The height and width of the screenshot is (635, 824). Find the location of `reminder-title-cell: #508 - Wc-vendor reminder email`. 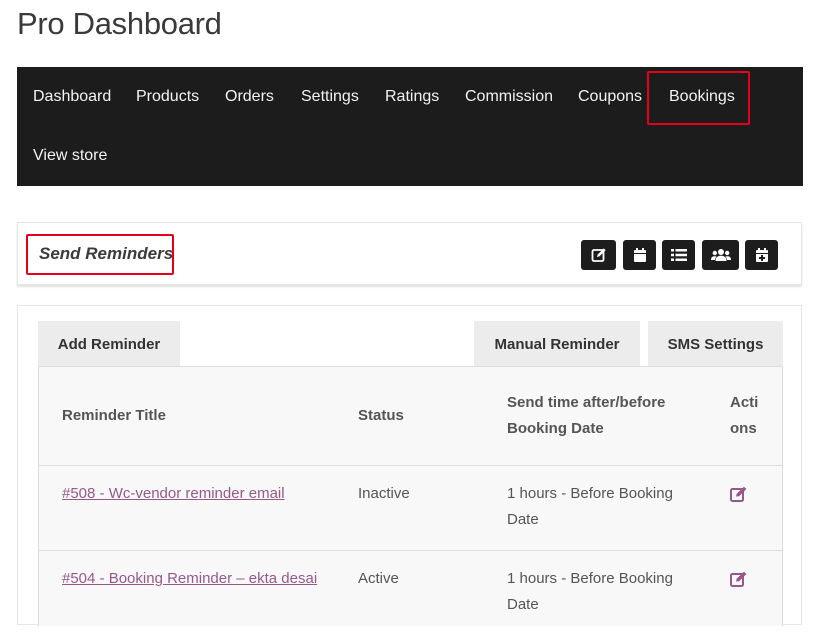

reminder-title-cell: #508 - Wc-vendor reminder email is located at coordinates (173, 494).